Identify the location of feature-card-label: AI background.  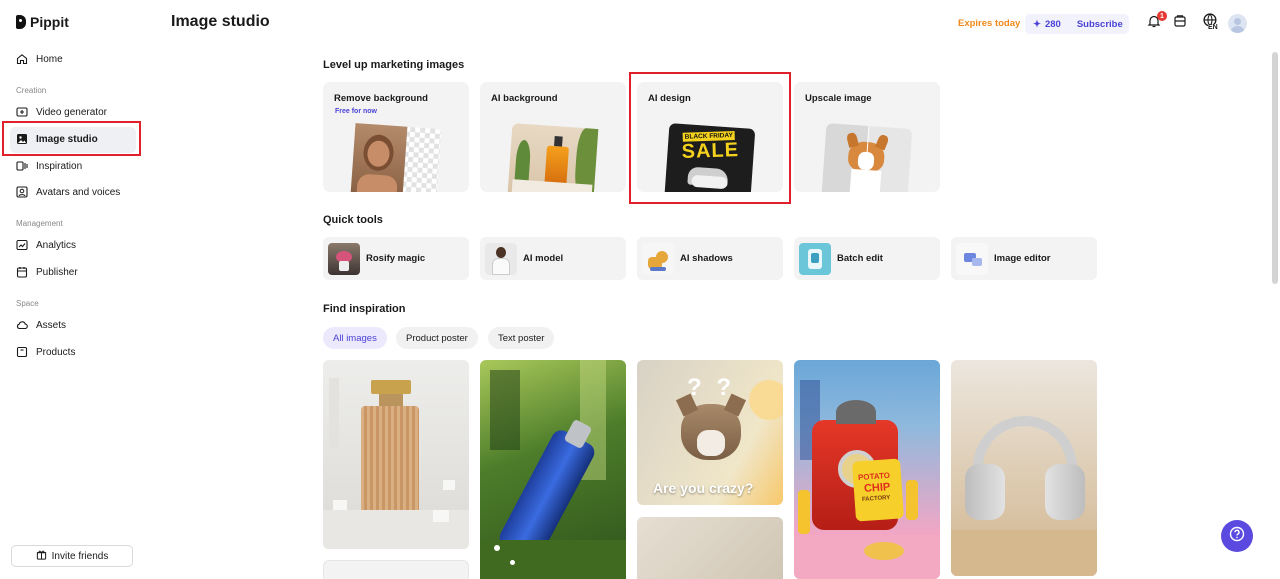
(524, 98).